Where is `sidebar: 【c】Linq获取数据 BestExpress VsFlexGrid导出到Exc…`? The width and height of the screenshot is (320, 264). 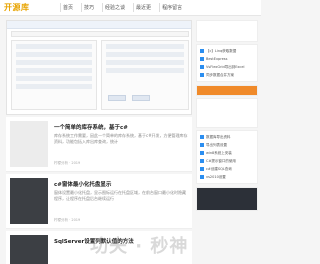
sidebar: 【c】Linq获取数据 BestExpress VsFlexGrid导出到Exc… is located at coordinates (227, 116).